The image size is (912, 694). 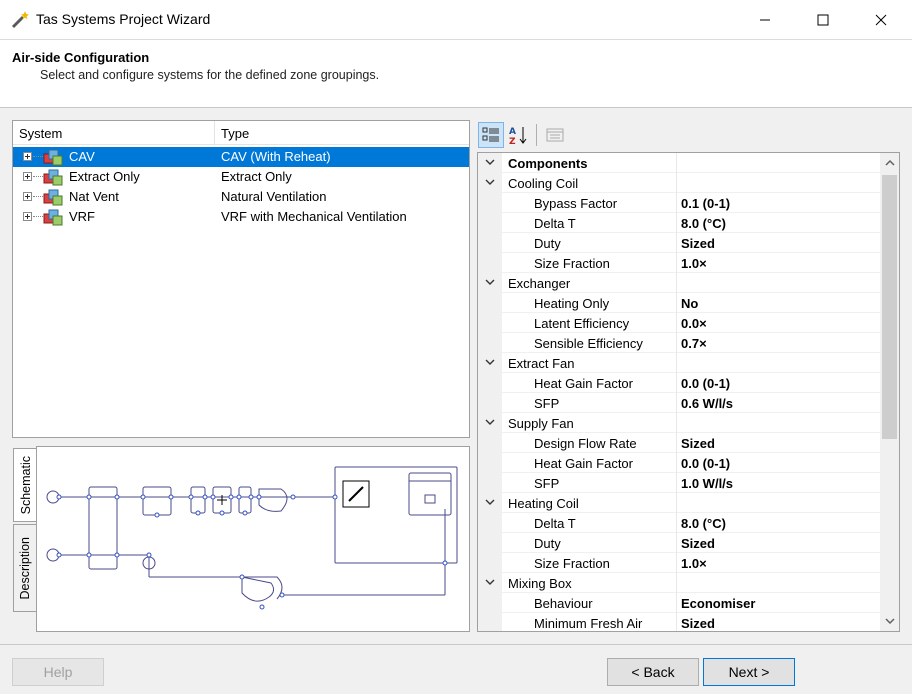 What do you see at coordinates (881, 20) in the screenshot?
I see `close-button` at bounding box center [881, 20].